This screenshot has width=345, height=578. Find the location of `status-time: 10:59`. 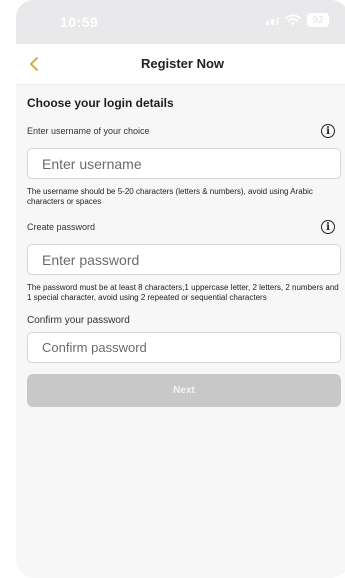

status-time: 10:59 is located at coordinates (79, 22).